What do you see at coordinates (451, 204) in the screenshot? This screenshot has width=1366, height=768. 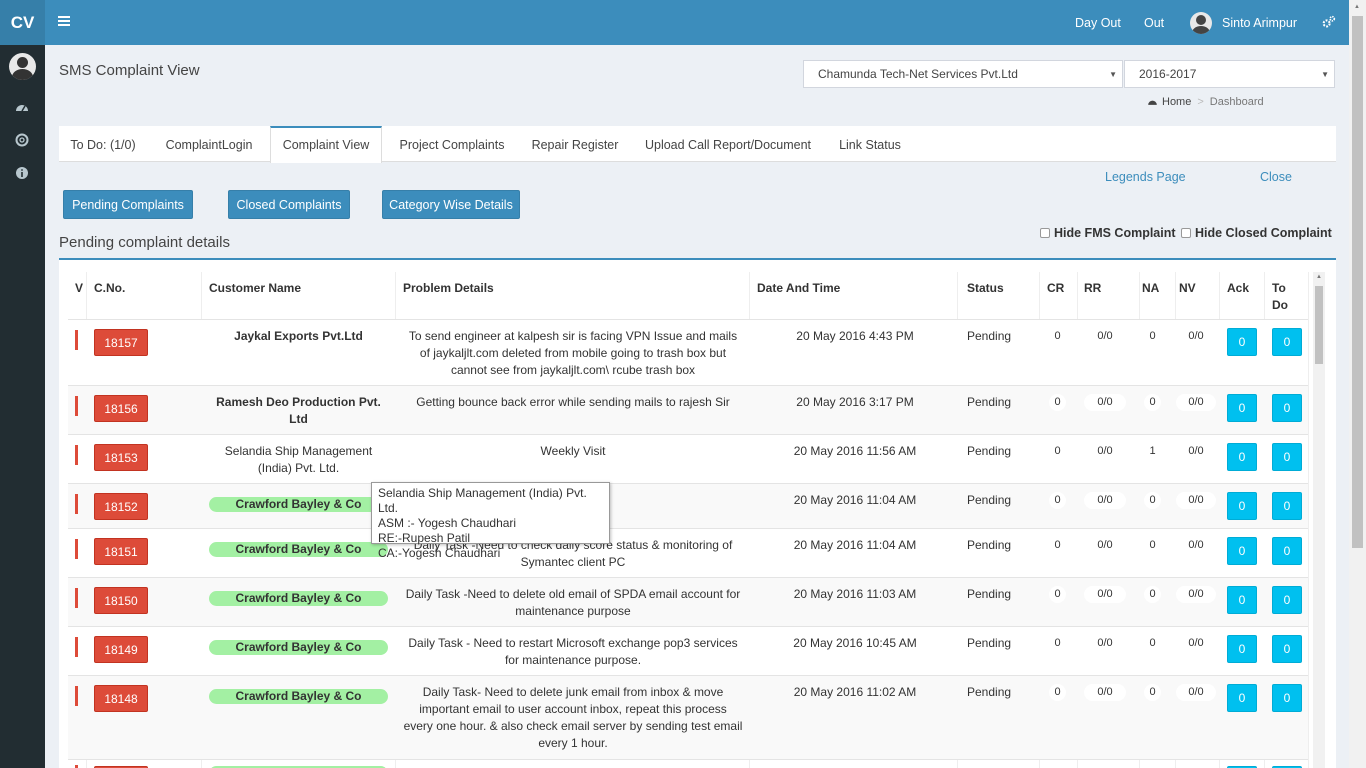 I see `category-wise-details-button: Category Wise Details` at bounding box center [451, 204].